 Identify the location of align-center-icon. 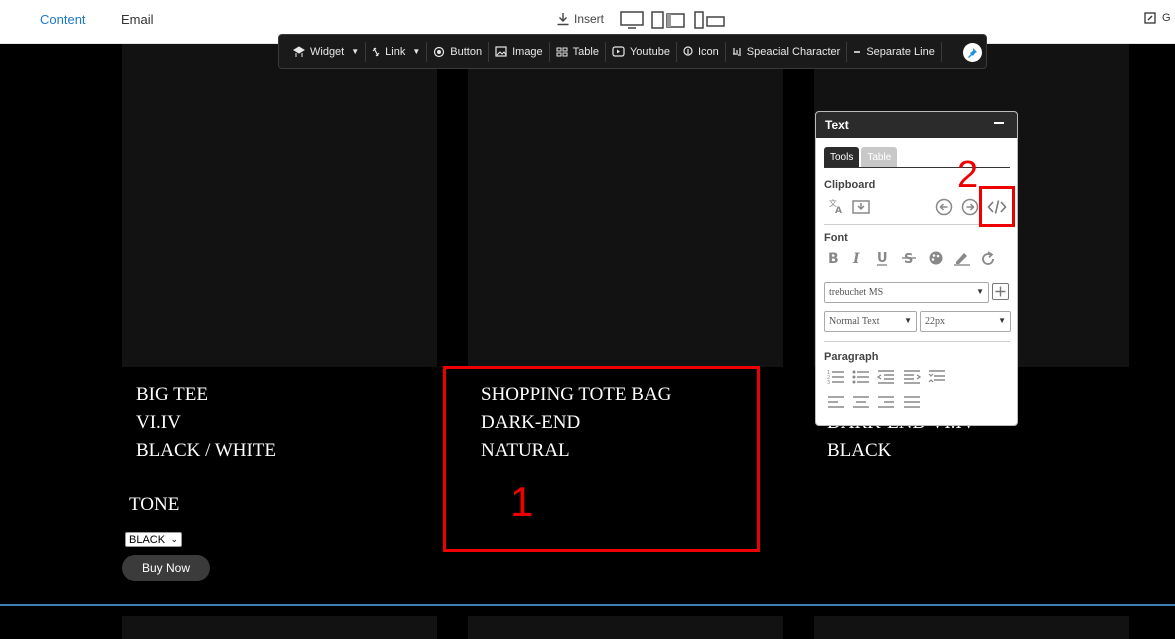
(861, 402).